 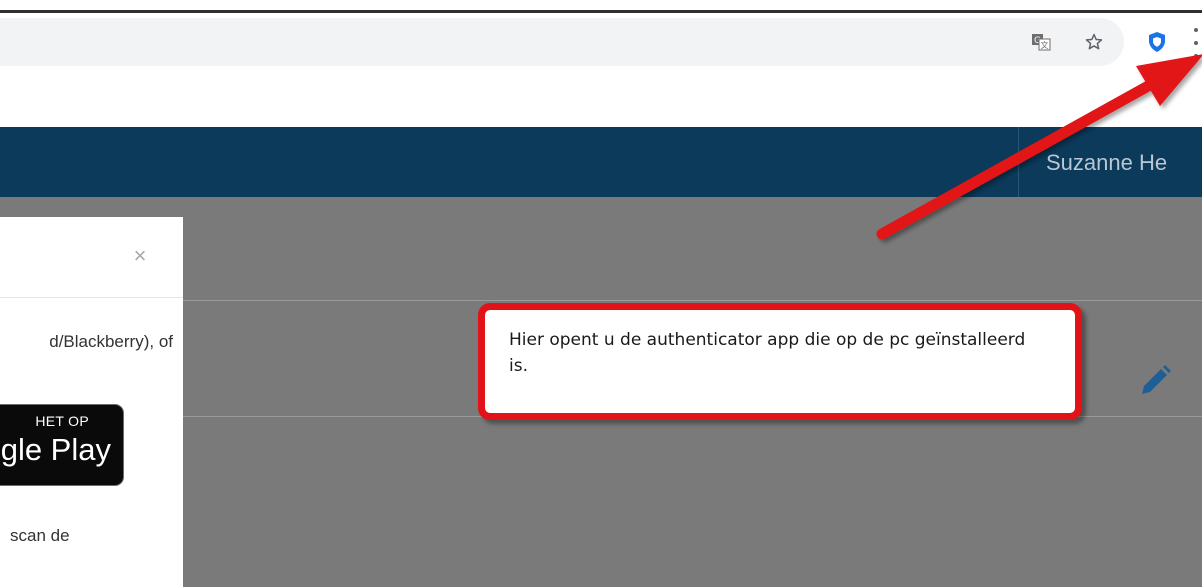 I want to click on google-play-badge-top: HET OP, so click(x=62, y=421).